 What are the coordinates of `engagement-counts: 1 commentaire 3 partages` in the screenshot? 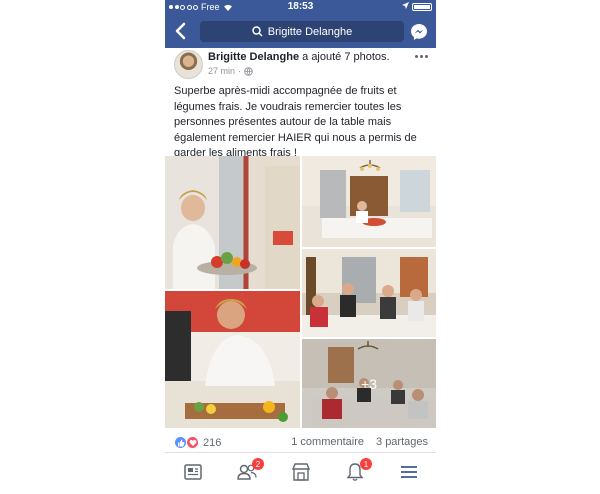 It's located at (359, 442).